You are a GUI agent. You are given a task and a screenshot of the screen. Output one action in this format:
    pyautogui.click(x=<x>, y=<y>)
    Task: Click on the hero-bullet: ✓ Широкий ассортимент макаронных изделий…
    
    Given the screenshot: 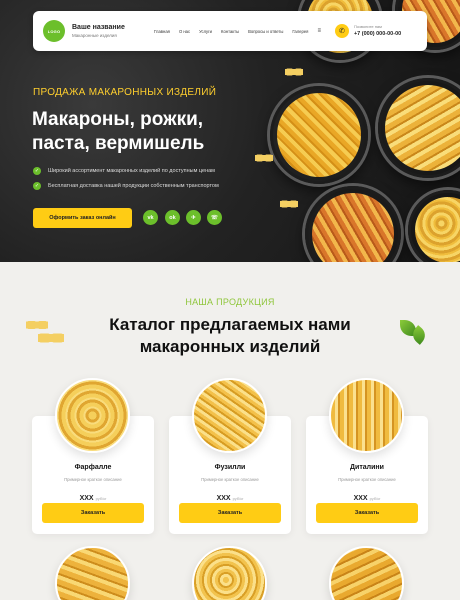 What is the action you would take?
    pyautogui.click(x=124, y=171)
    